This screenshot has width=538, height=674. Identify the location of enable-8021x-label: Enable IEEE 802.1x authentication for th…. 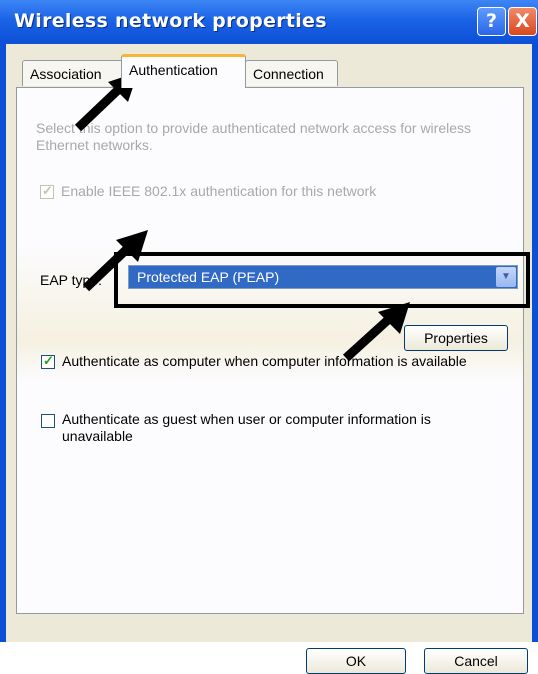
(219, 191).